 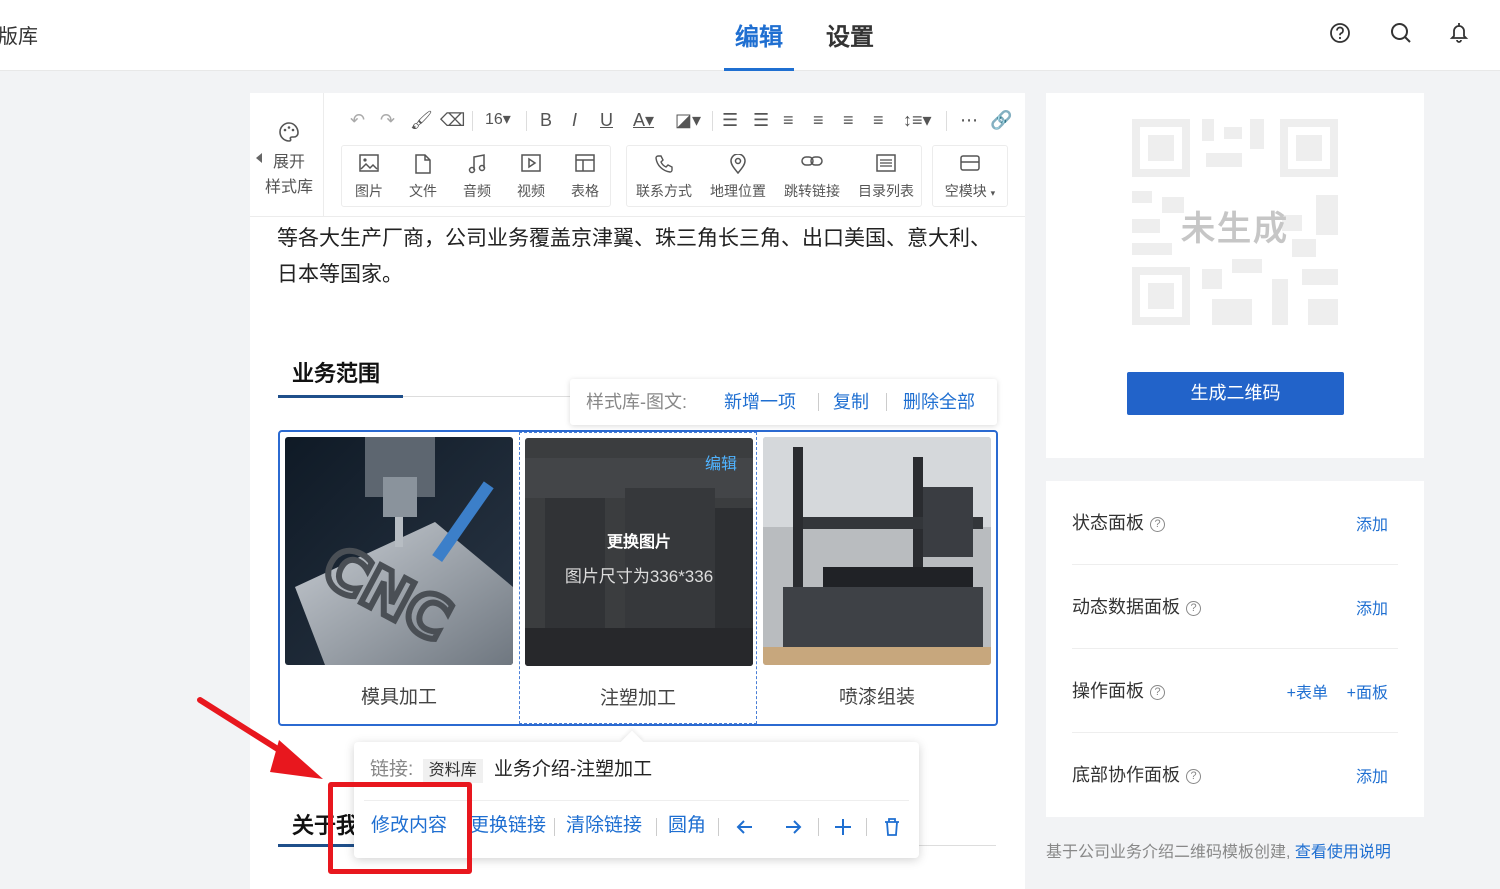 I want to click on top-header: 版库 编辑 设置, so click(x=750, y=35).